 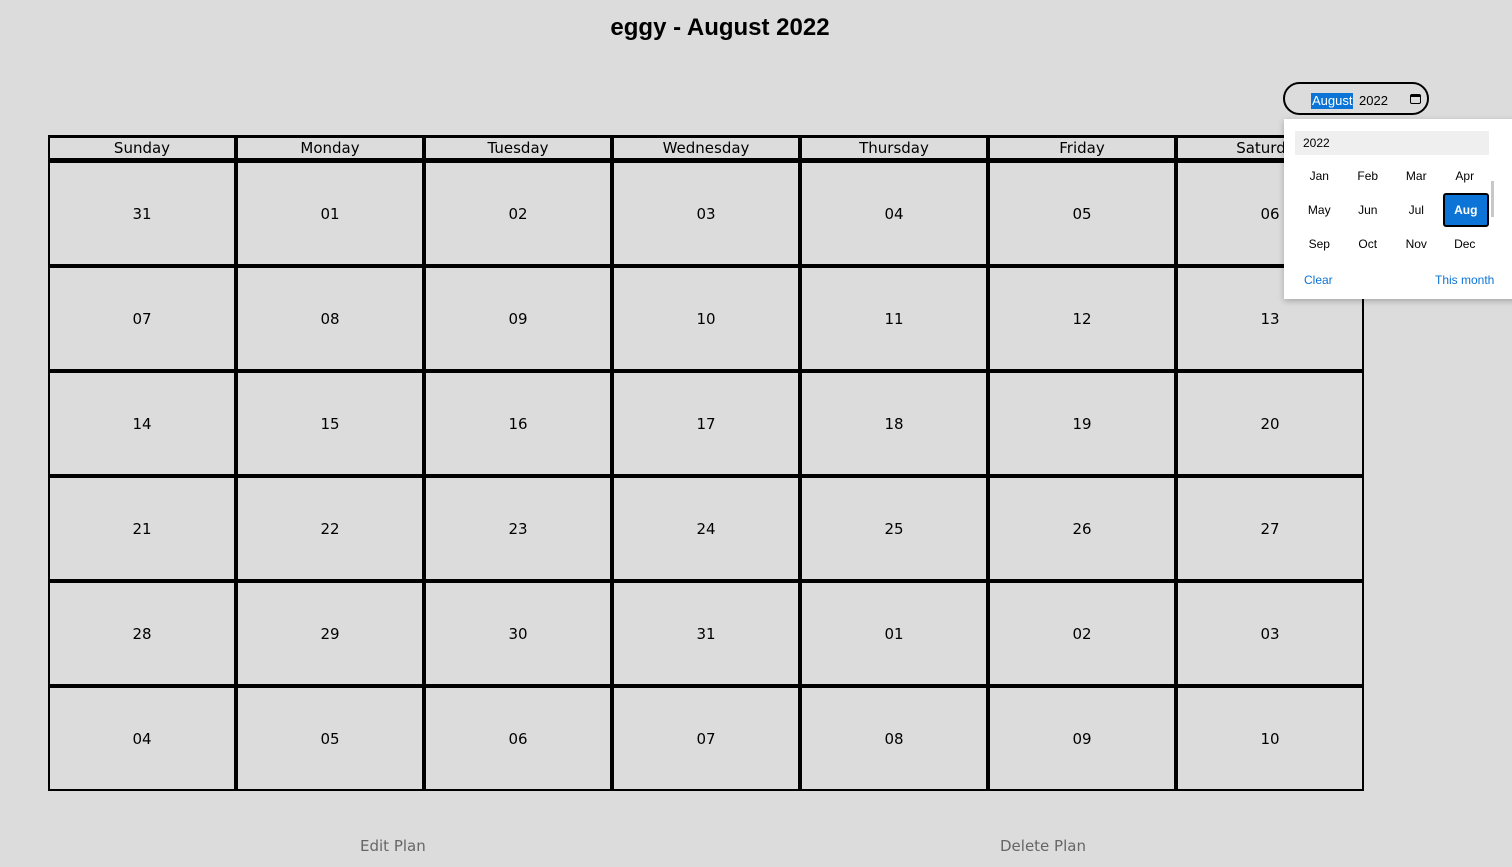 What do you see at coordinates (1319, 244) in the screenshot?
I see `picker-month-sep: Sep` at bounding box center [1319, 244].